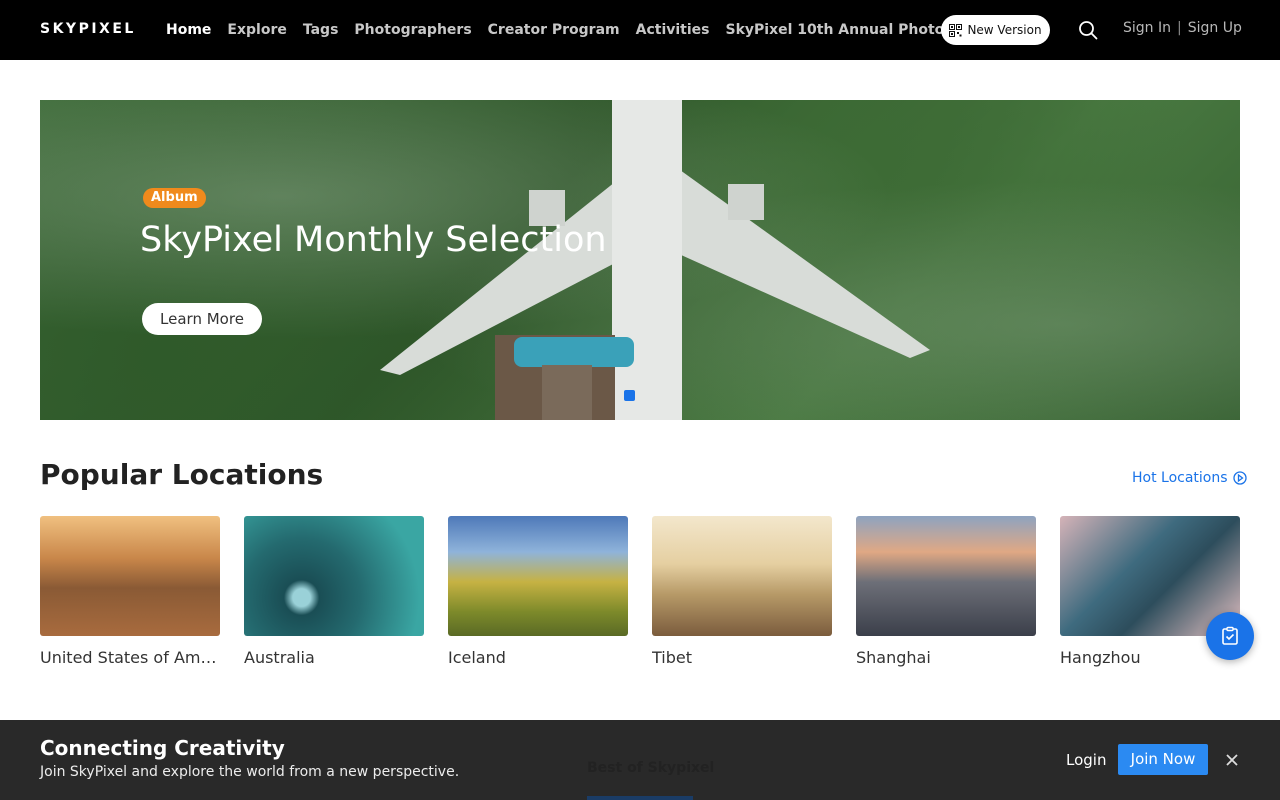  What do you see at coordinates (1239, 478) in the screenshot?
I see `circle-arrow-right-icon` at bounding box center [1239, 478].